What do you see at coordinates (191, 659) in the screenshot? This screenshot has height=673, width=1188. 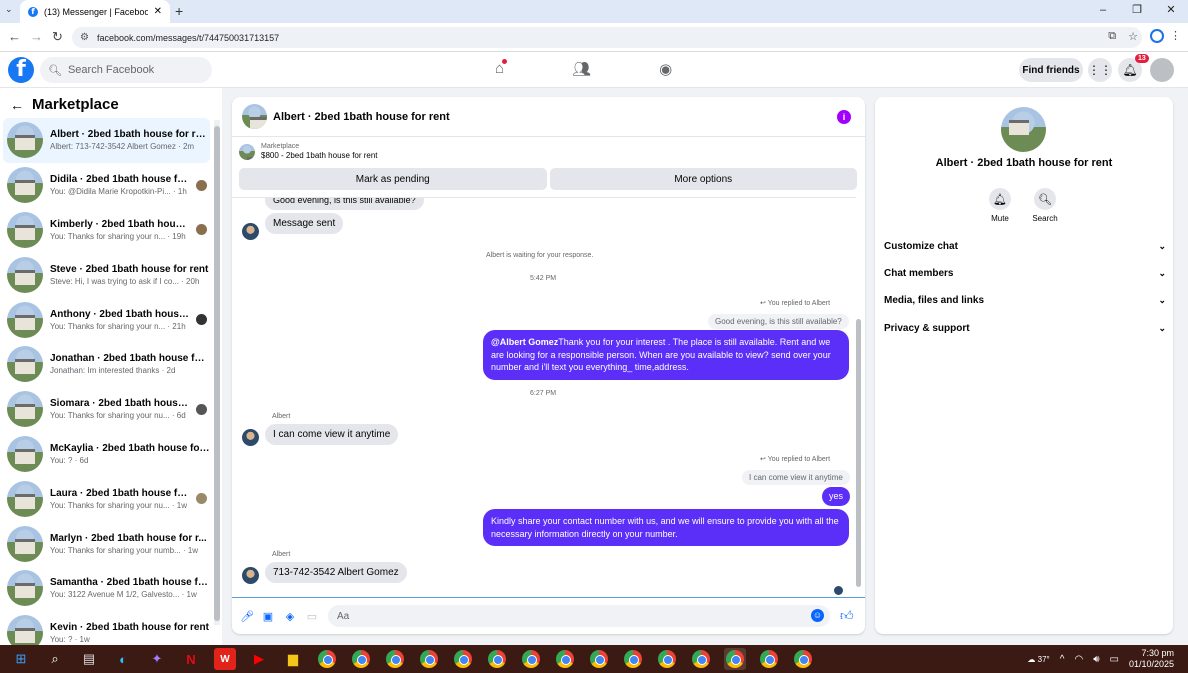 I see `netflix-icon: N` at bounding box center [191, 659].